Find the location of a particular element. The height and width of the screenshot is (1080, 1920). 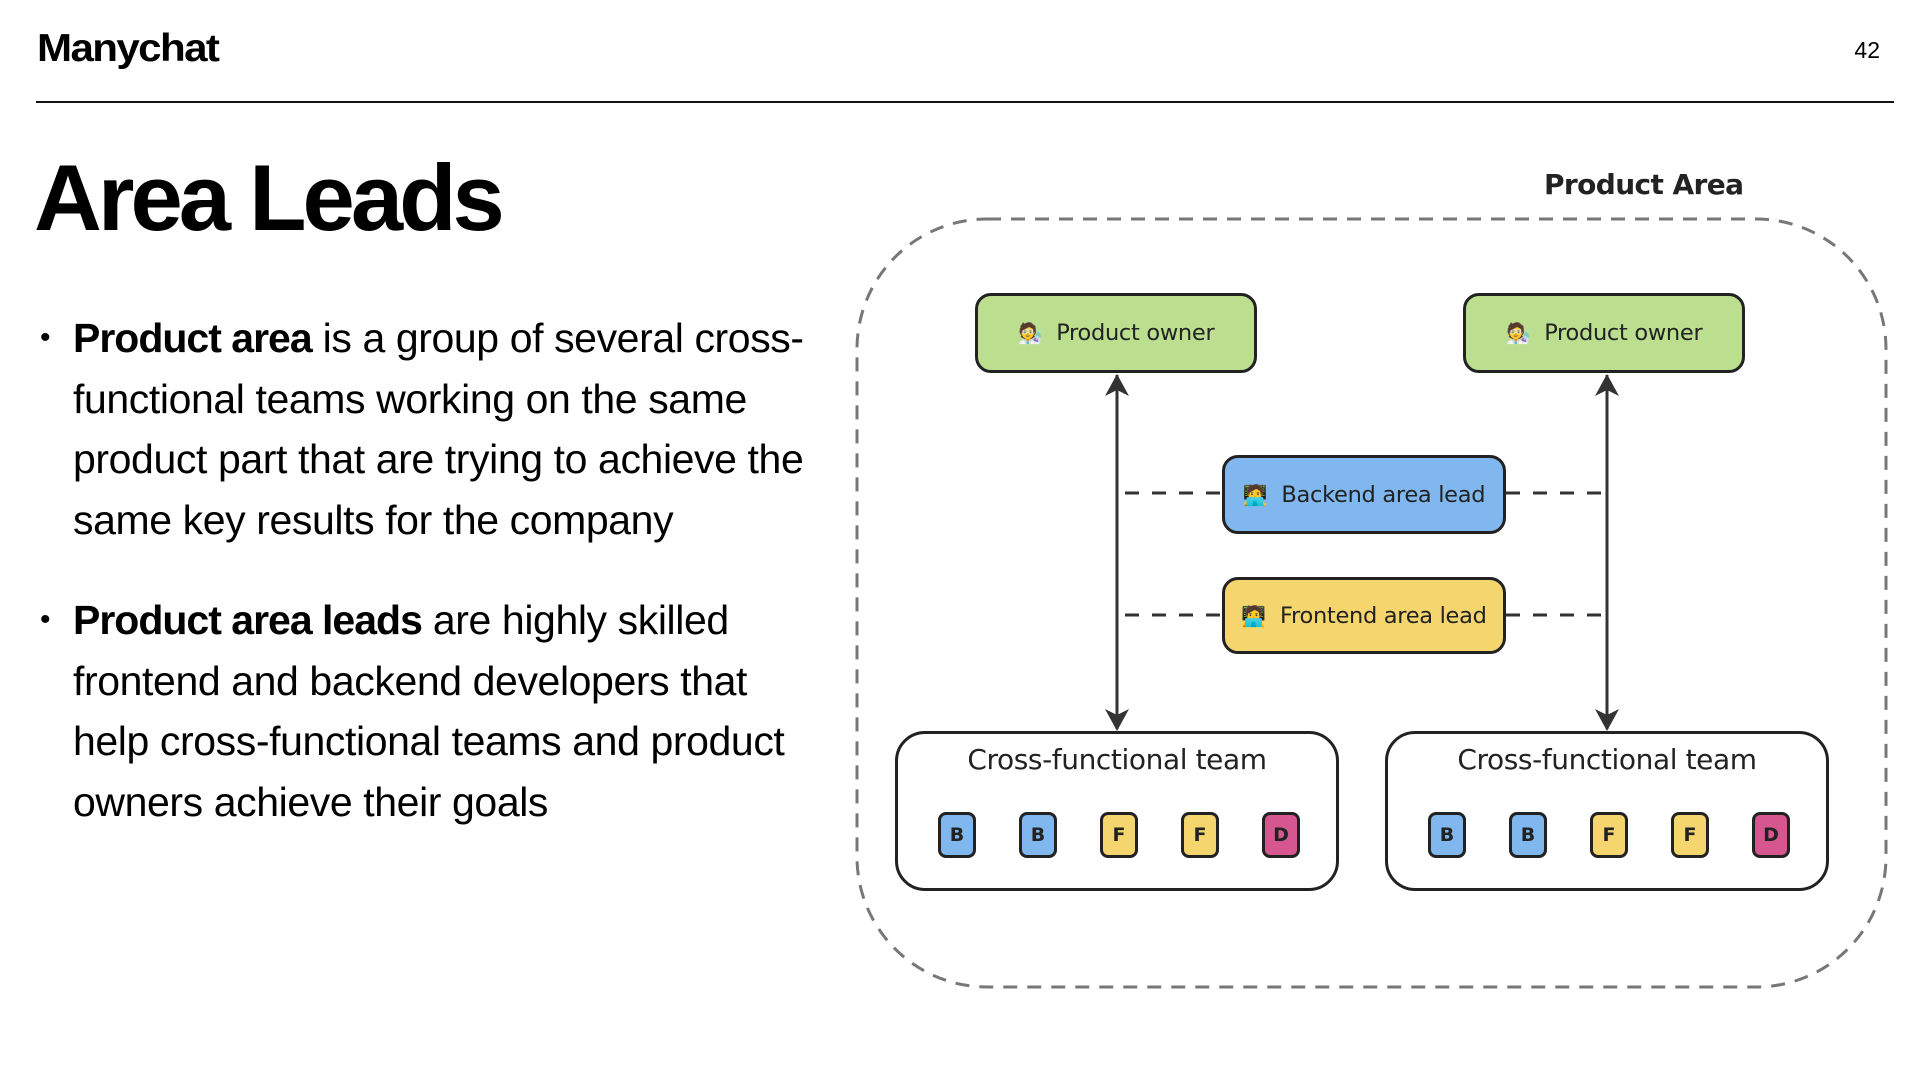

product-owner-node-2: 🧑‍🔬 Product owner is located at coordinates (1604, 333).